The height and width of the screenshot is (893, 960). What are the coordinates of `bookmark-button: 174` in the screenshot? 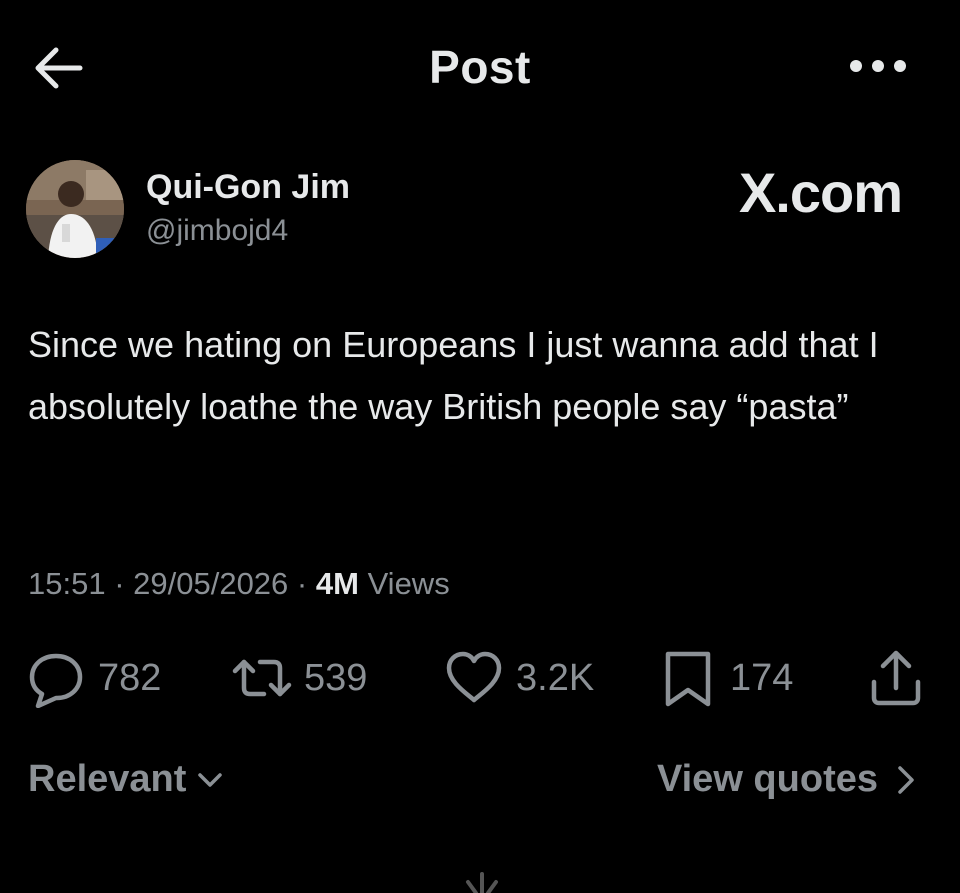 It's located at (725, 678).